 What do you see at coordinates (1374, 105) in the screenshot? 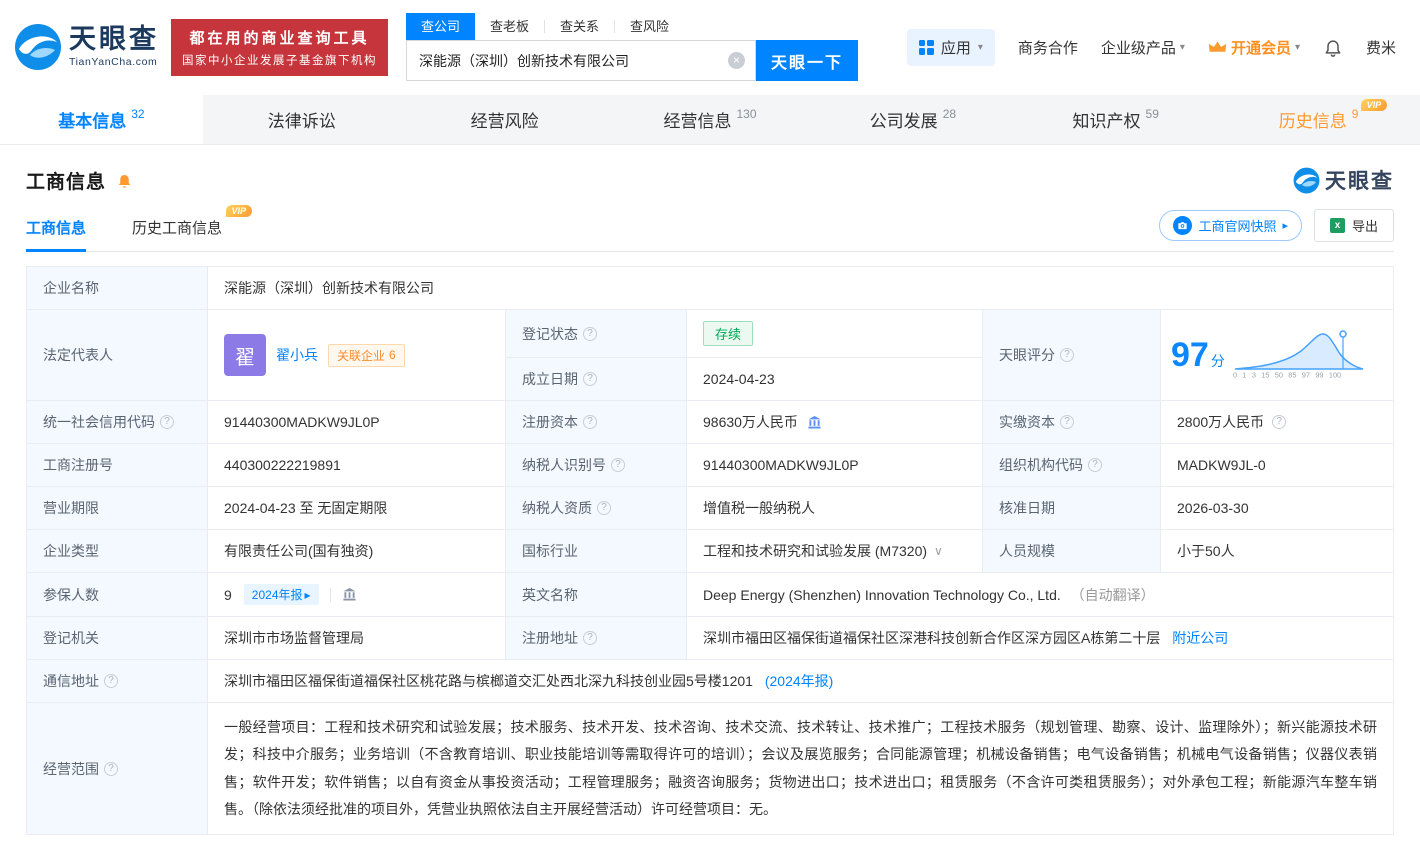
I see `vip-badge: VIP` at bounding box center [1374, 105].